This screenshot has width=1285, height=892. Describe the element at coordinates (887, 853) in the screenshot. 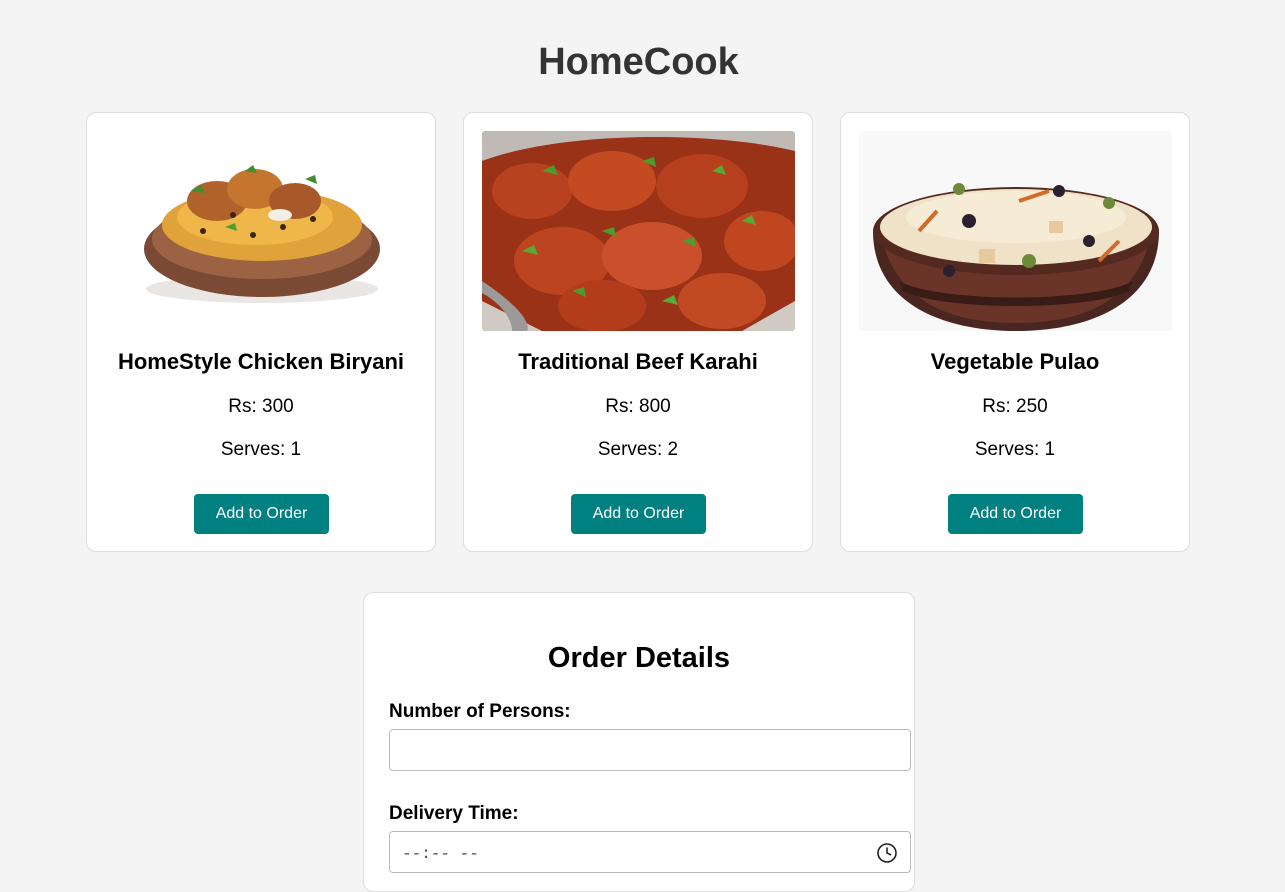

I see `clock-icon` at that location.